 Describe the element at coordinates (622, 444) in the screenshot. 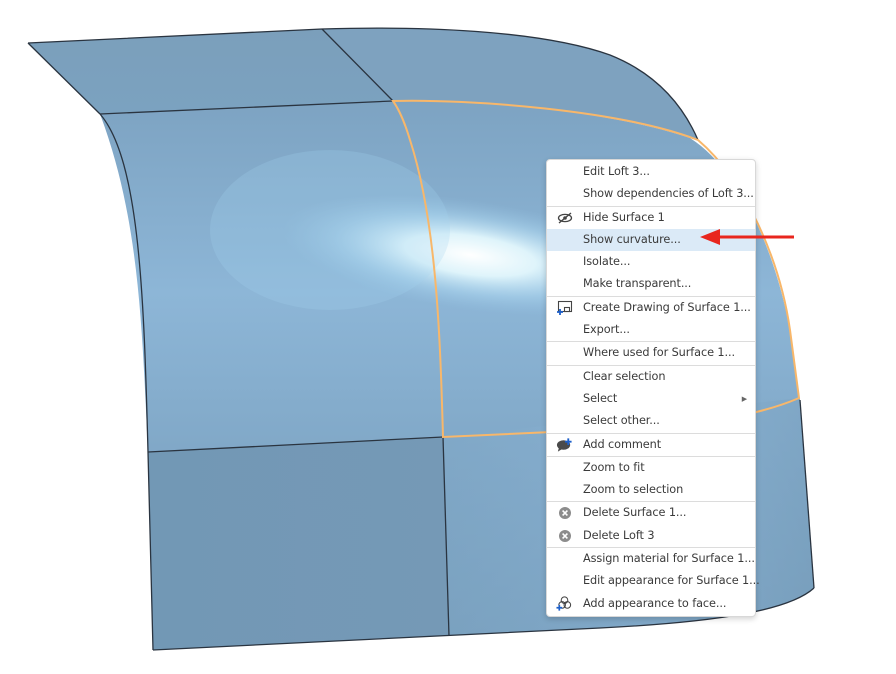

I see `menu-item-label: Add comment` at that location.